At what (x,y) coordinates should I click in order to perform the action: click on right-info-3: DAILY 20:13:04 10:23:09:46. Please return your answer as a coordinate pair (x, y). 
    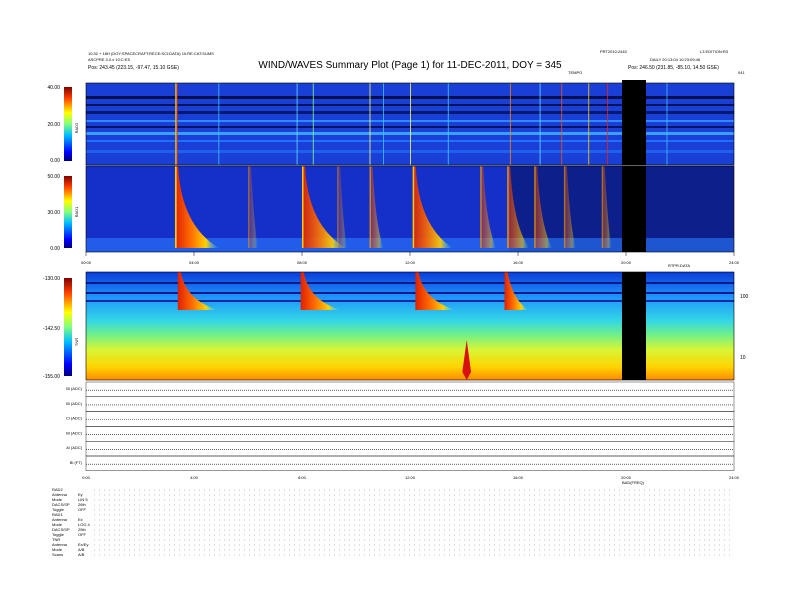
    Looking at the image, I should click on (675, 59).